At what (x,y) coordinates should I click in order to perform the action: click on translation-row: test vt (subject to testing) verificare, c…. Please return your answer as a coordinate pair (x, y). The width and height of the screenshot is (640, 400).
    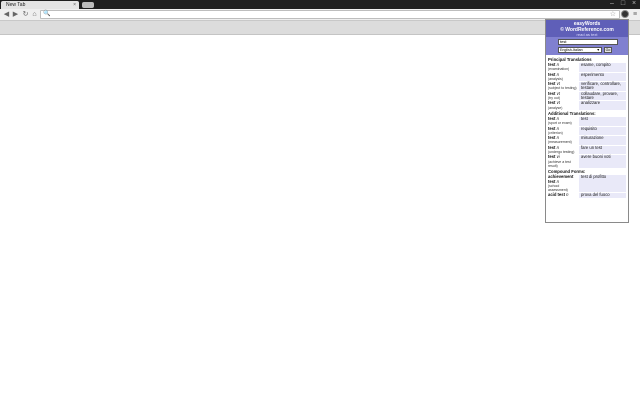
    Looking at the image, I should click on (587, 86).